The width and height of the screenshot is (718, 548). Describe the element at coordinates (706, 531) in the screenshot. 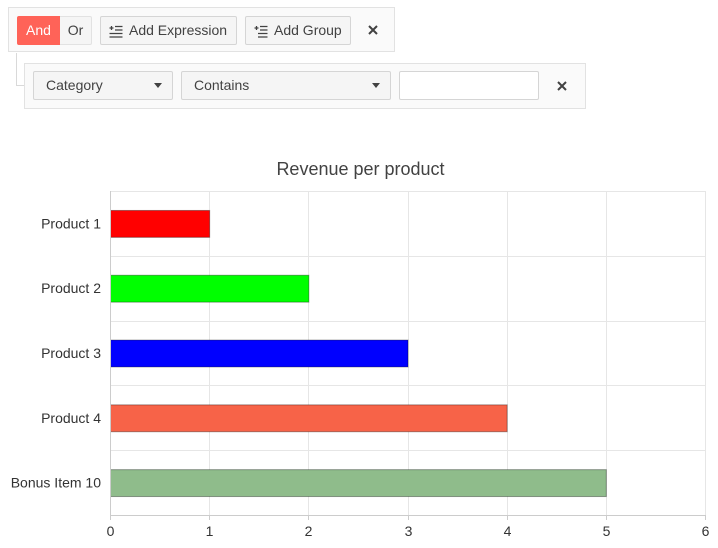

I see `x-tick-label: 6` at that location.